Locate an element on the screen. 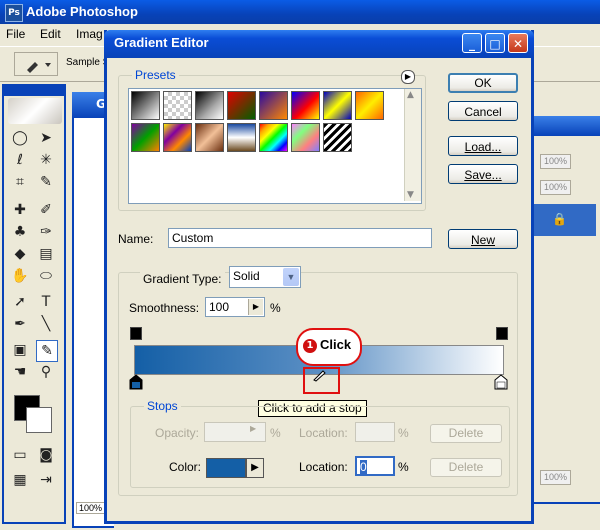 This screenshot has height=530, width=600. preset-swatch-blue-red-yellow is located at coordinates (305, 105).